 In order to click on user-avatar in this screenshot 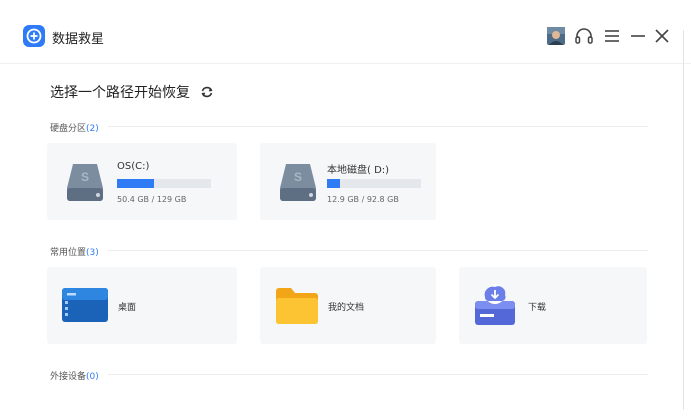, I will do `click(556, 36)`.